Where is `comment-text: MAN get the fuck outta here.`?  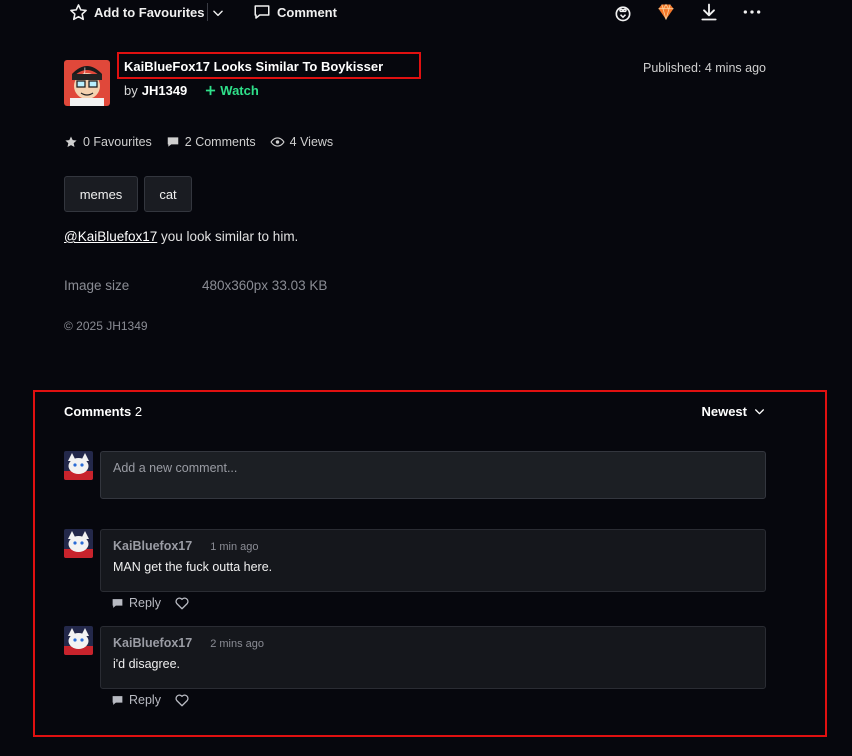 comment-text: MAN get the fuck outta here. is located at coordinates (193, 567).